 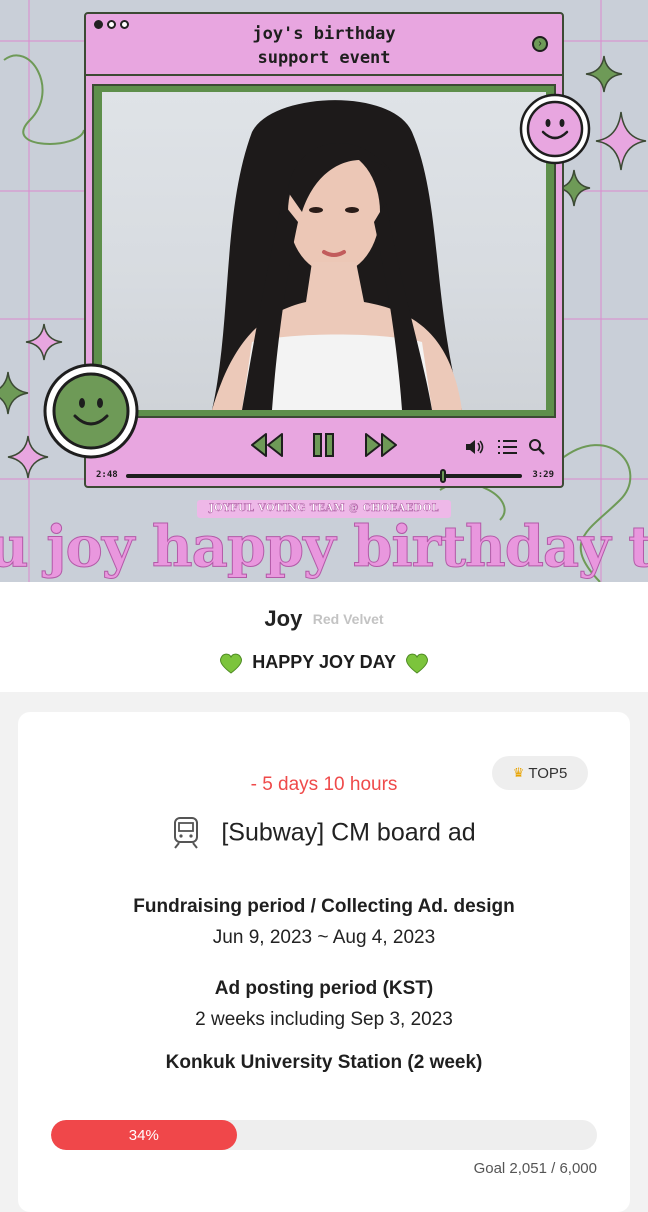 What do you see at coordinates (267, 445) in the screenshot?
I see `rewind-icon` at bounding box center [267, 445].